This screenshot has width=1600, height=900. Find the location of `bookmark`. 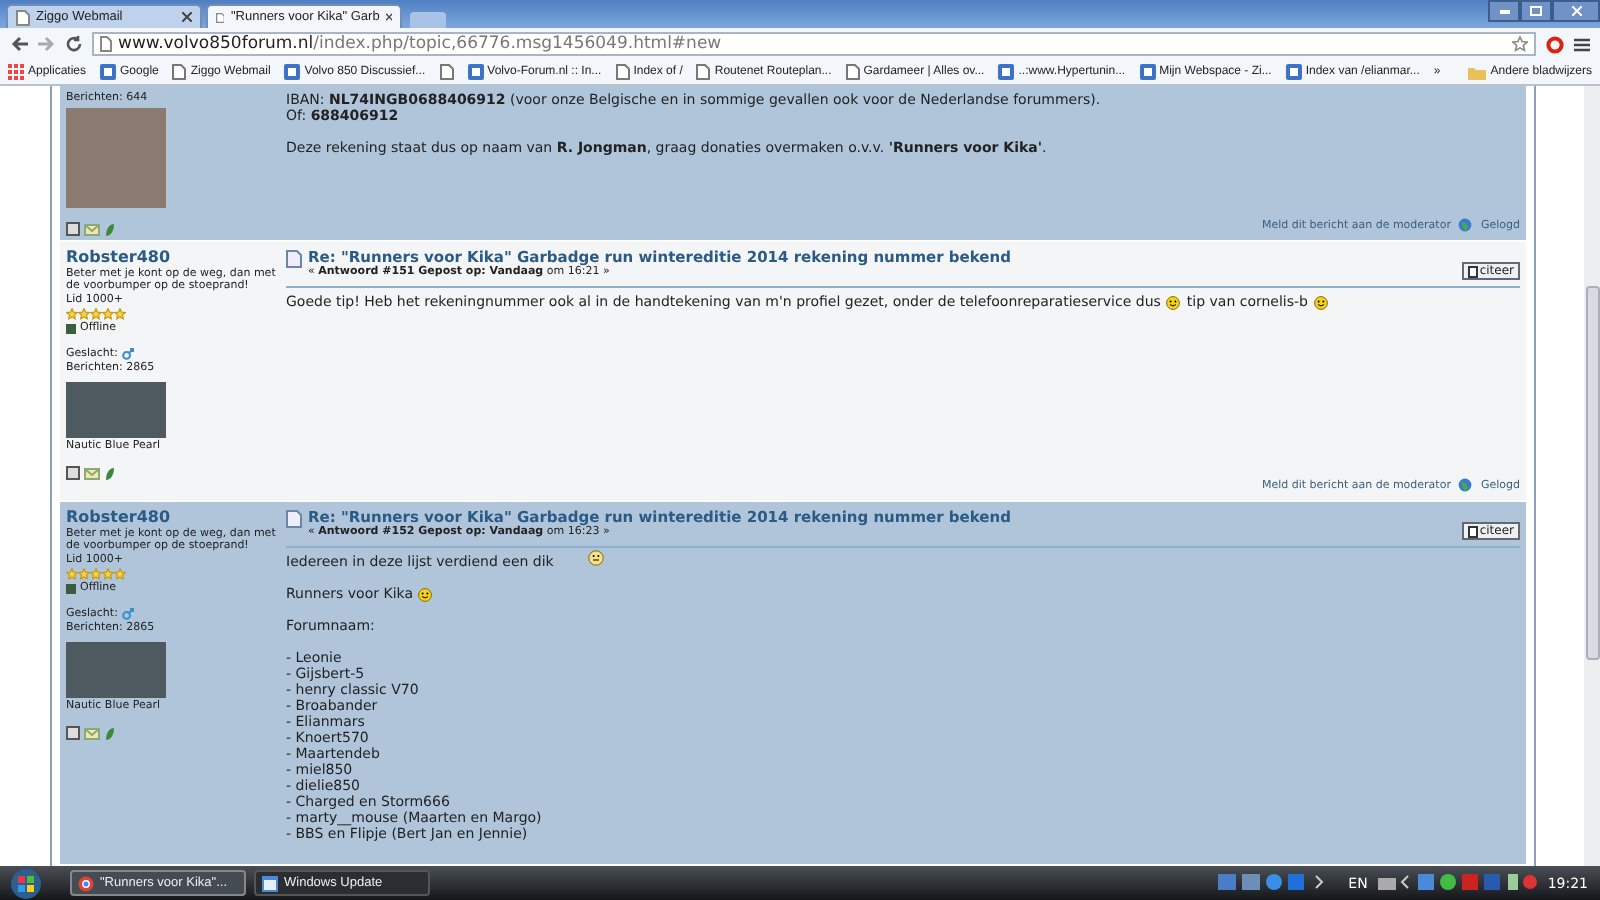

bookmark is located at coordinates (446, 72).